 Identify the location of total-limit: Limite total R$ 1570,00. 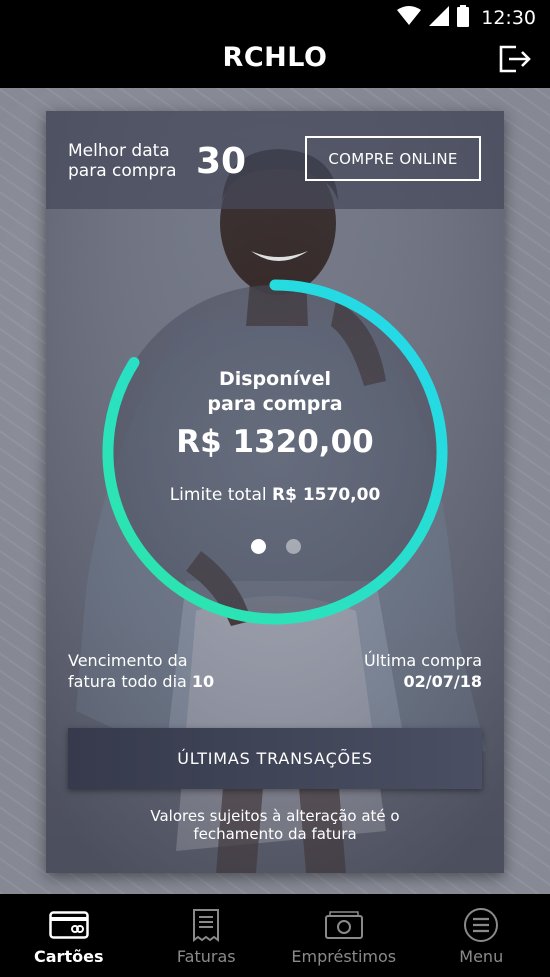
(275, 495).